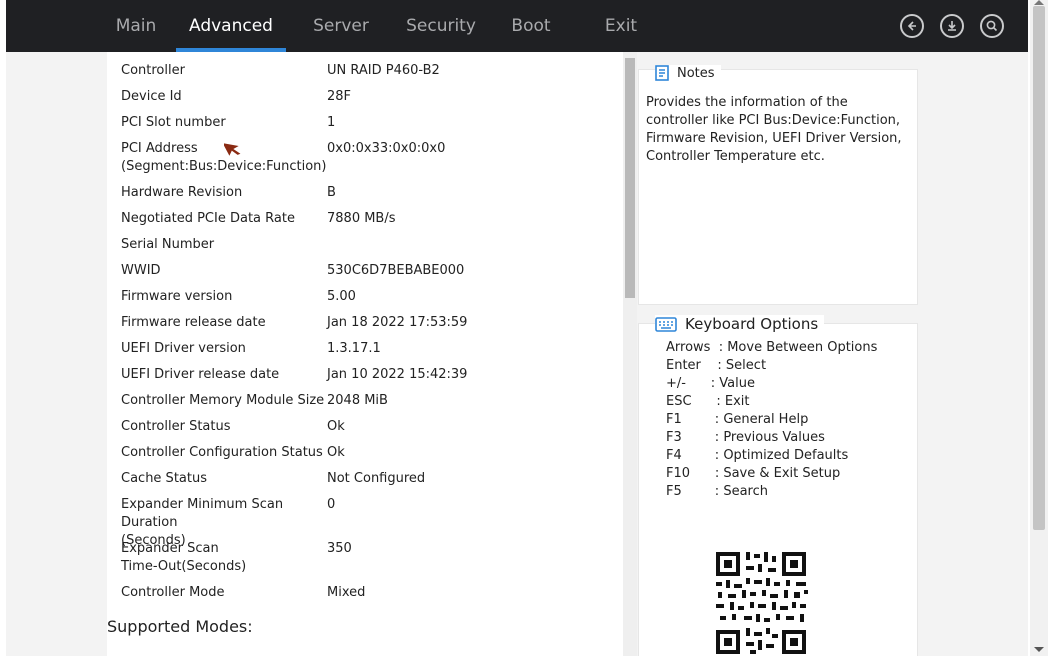 This screenshot has width=1056, height=656. Describe the element at coordinates (621, 26) in the screenshot. I see `tab-exit: Exit` at that location.